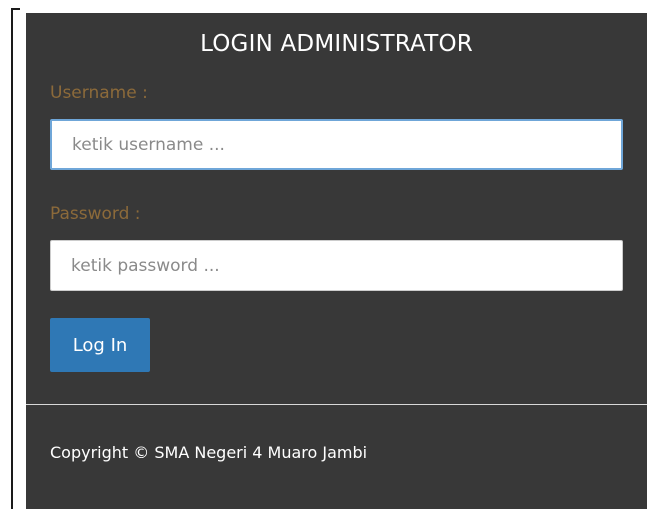 This screenshot has width=649, height=509. Describe the element at coordinates (15, 9) in the screenshot. I see `top-border-tick` at that location.